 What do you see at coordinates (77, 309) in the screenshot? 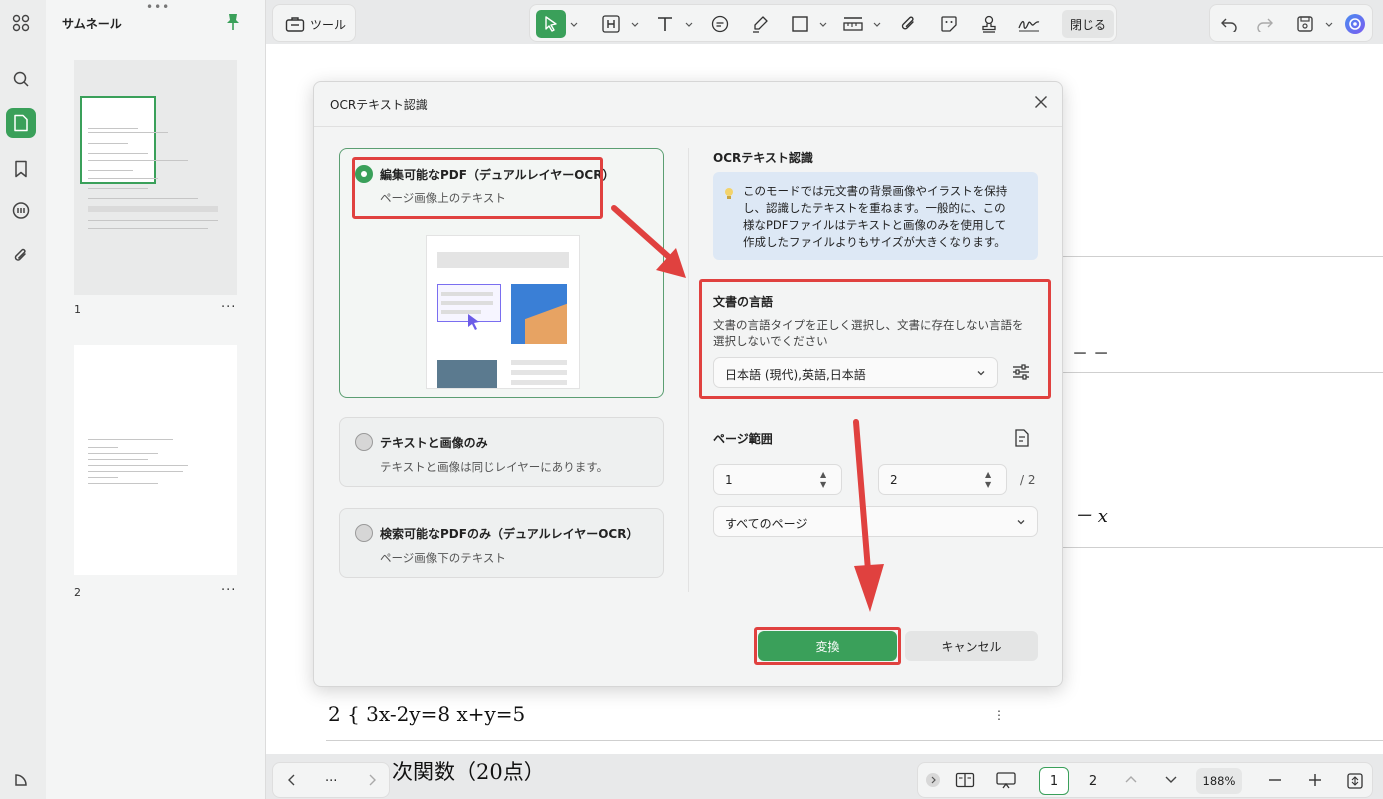
I see `thumbnail-page-number: 1` at bounding box center [77, 309].